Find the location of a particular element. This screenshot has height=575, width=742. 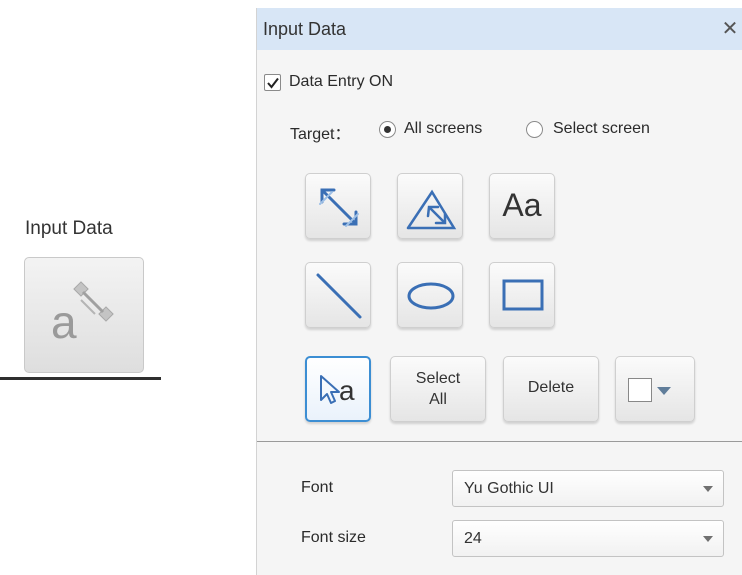

font-select-value: Yu Gothic UI is located at coordinates (509, 488).